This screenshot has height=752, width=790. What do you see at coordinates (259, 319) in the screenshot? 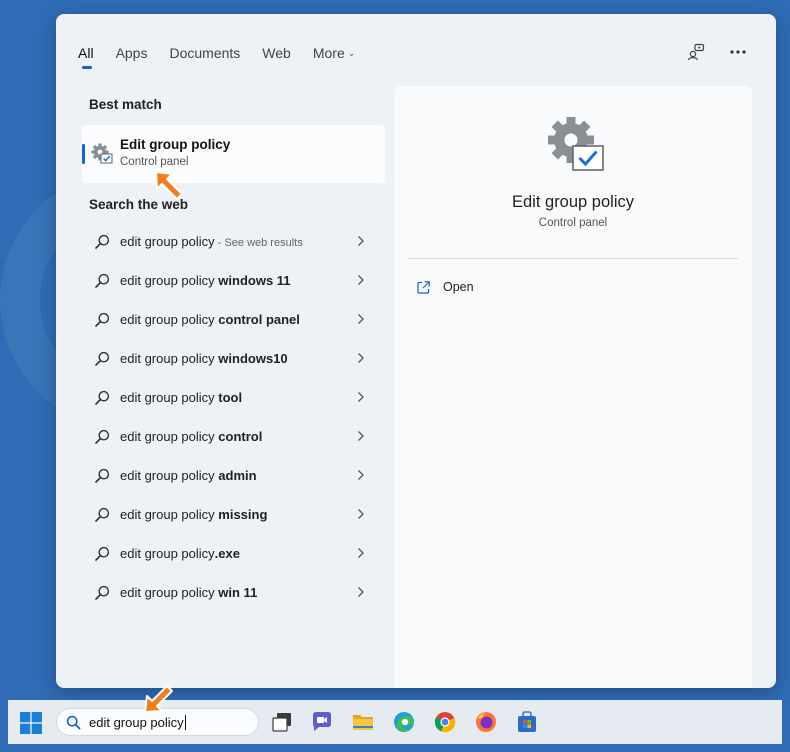
I see `result-suggestion: control panel` at bounding box center [259, 319].